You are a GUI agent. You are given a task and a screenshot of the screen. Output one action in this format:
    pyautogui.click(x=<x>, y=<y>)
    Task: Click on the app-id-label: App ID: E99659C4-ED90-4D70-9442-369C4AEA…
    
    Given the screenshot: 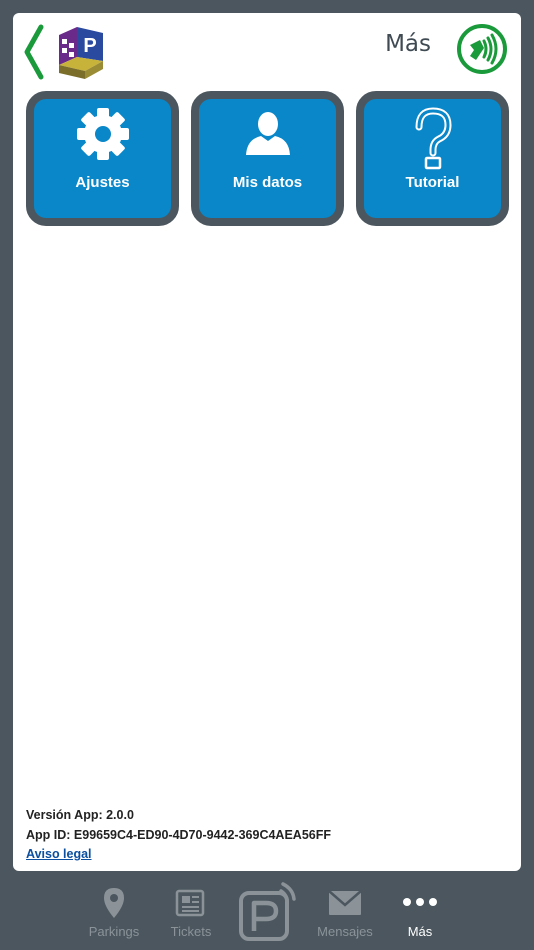 What is the action you would take?
    pyautogui.click(x=178, y=834)
    